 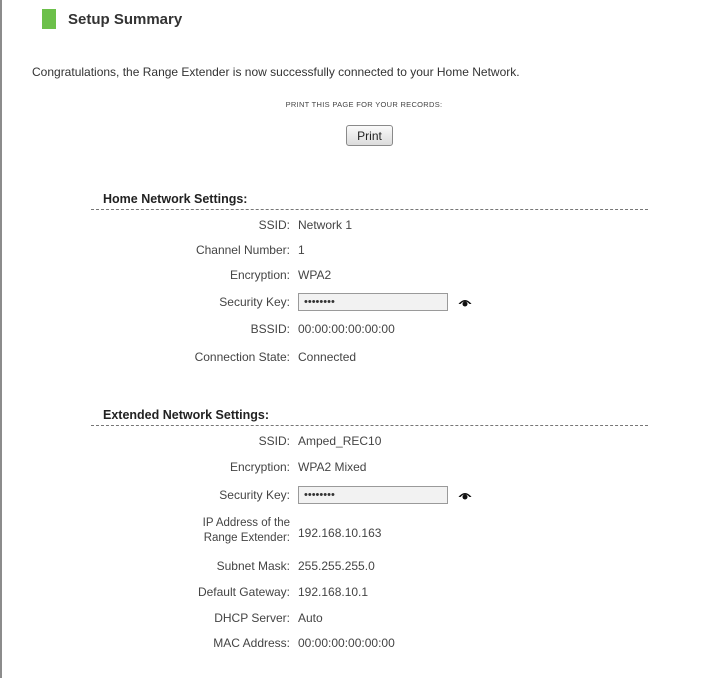 What do you see at coordinates (49, 19) in the screenshot?
I see `title-marker` at bounding box center [49, 19].